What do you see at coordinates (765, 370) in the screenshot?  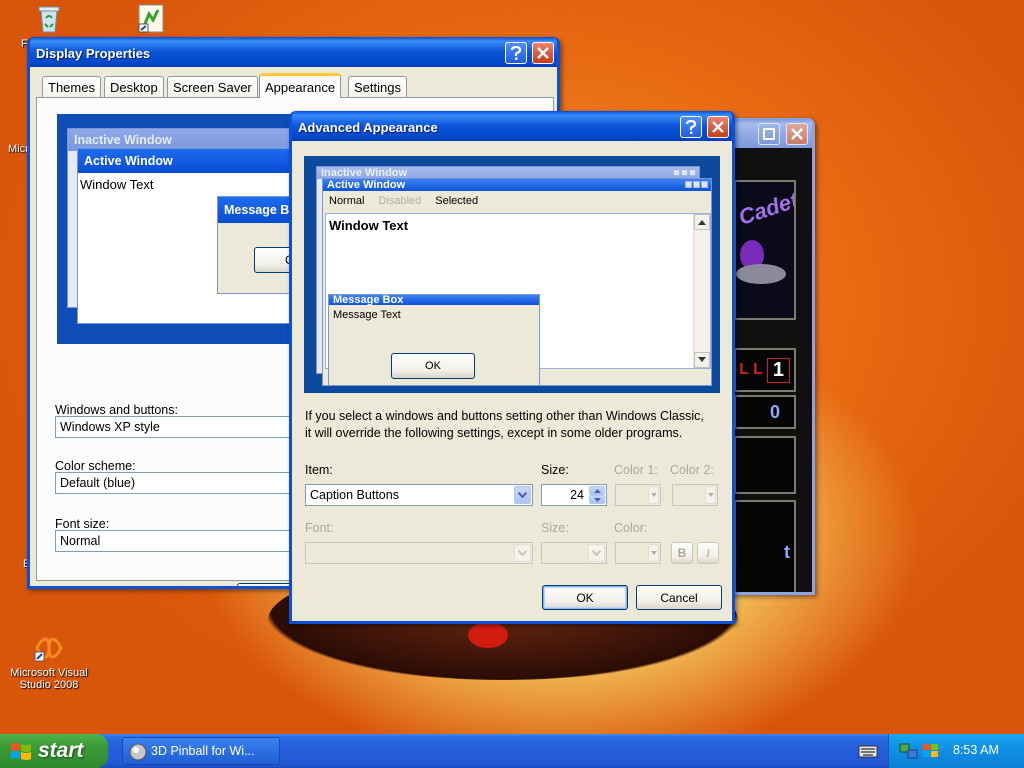 I see `ball-count-box: L L 1` at bounding box center [765, 370].